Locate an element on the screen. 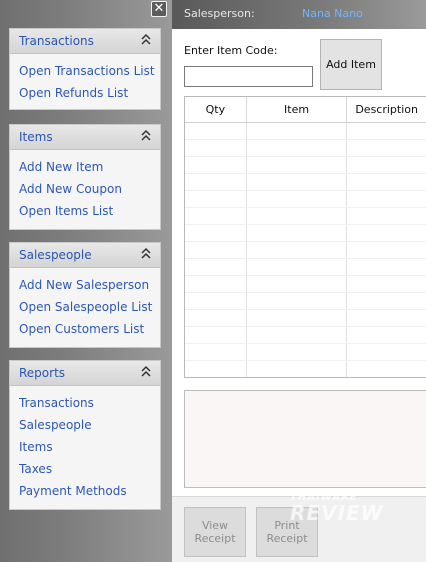  link-report-taxes: Taxes is located at coordinates (89, 469).